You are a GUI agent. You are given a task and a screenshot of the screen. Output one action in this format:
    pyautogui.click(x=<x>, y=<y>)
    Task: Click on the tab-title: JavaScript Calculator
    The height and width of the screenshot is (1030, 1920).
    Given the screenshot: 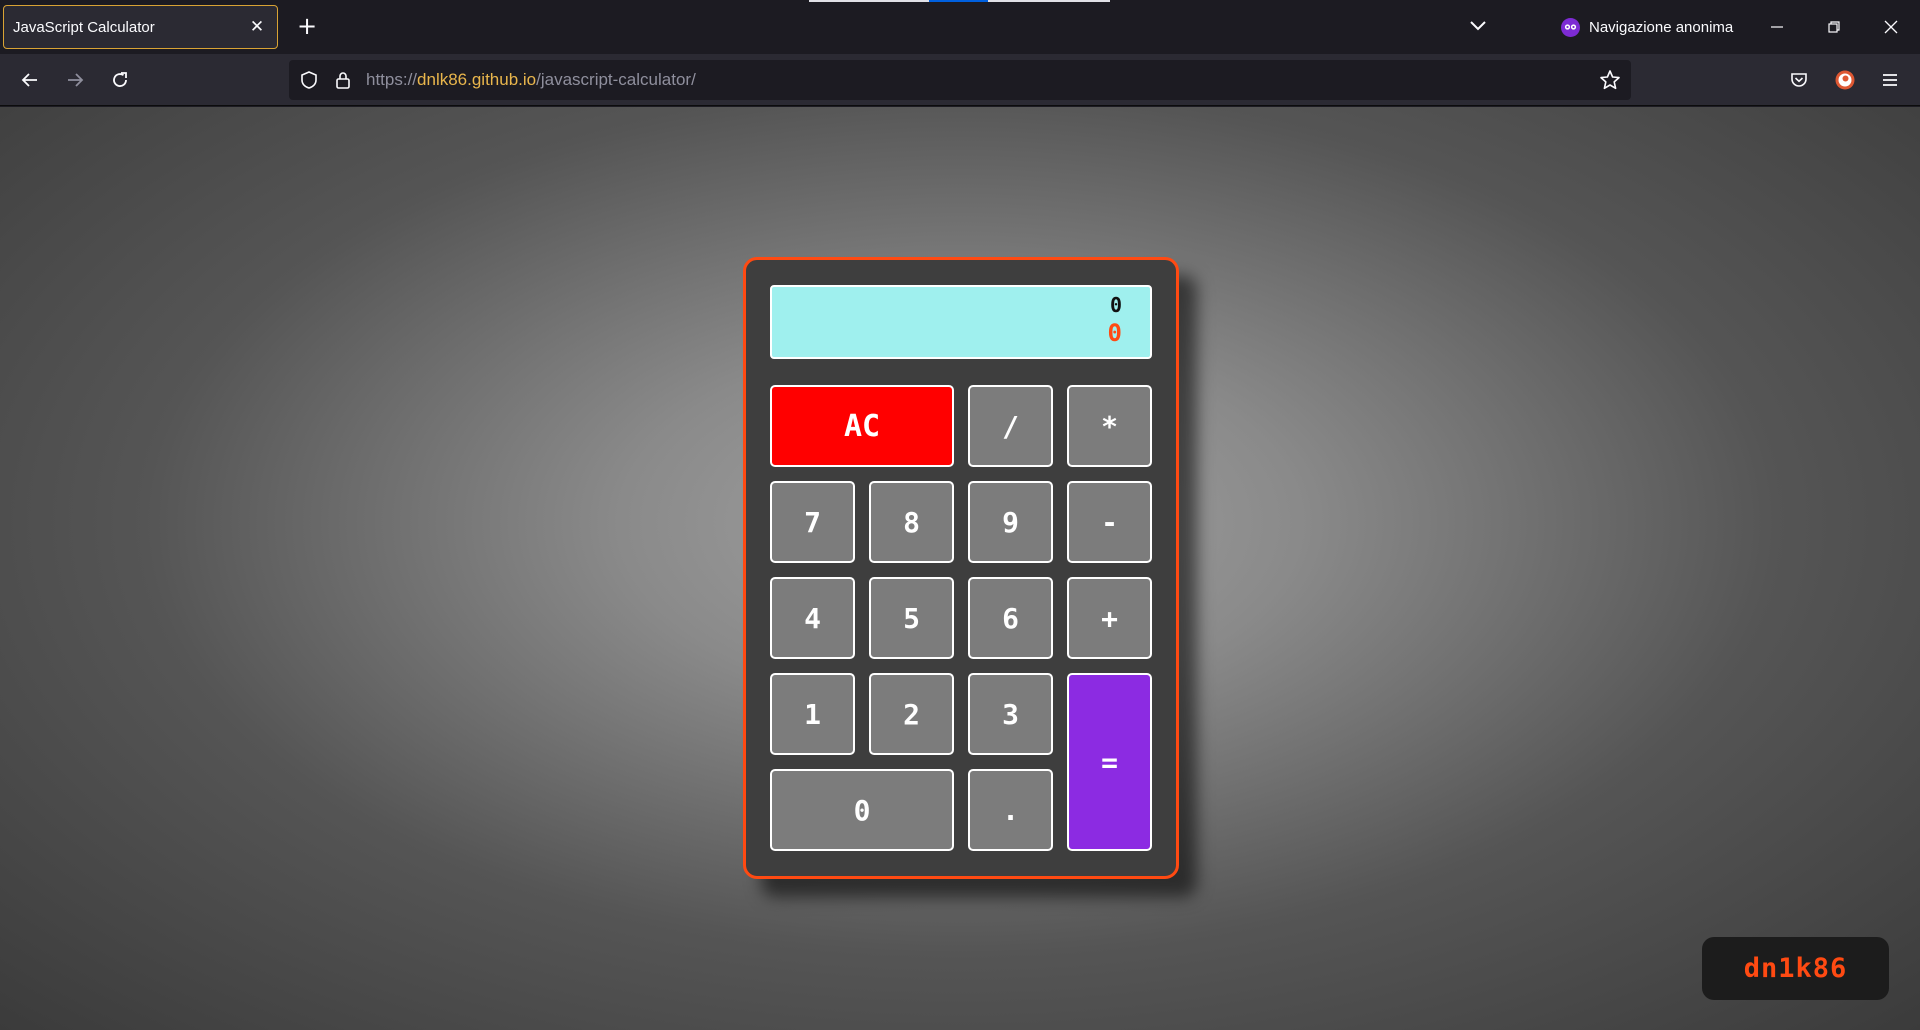 What is the action you would take?
    pyautogui.click(x=84, y=27)
    